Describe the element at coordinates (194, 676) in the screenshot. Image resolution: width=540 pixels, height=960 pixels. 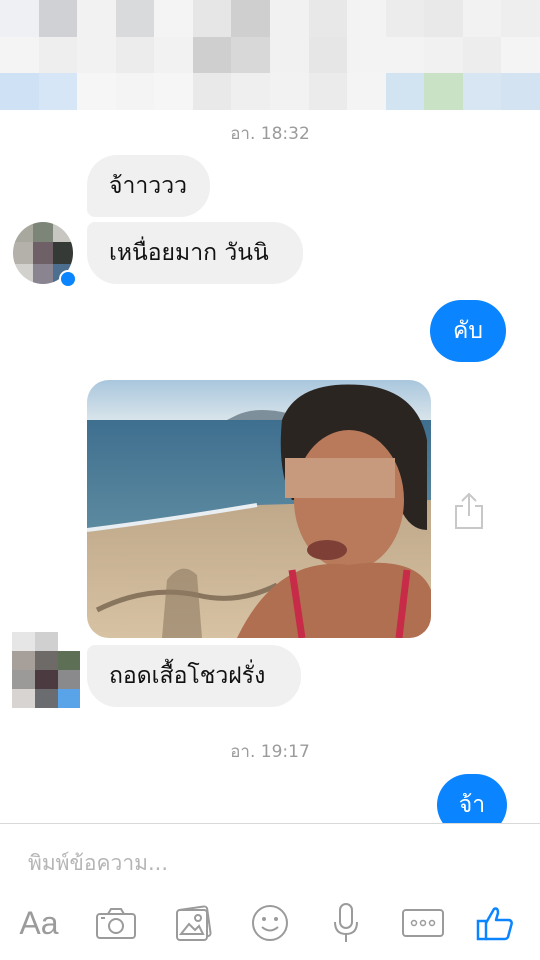
I see `incoming-message: ถอดเสื้อโชวฝรั่ง` at that location.